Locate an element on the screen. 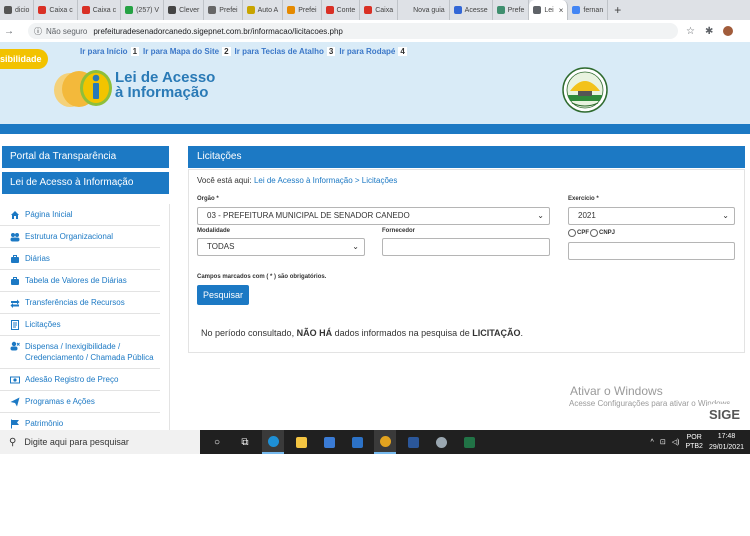  document-icon is located at coordinates (15, 324).